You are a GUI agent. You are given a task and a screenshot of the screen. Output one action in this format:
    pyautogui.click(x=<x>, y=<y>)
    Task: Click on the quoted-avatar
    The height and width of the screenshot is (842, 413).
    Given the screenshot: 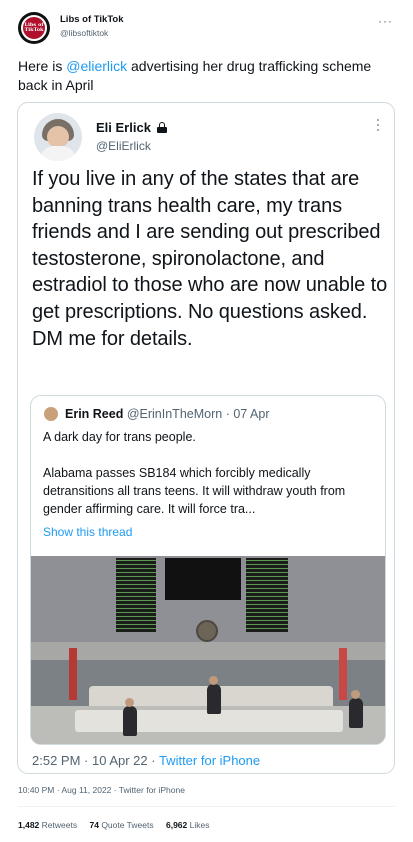 What is the action you would take?
    pyautogui.click(x=51, y=414)
    